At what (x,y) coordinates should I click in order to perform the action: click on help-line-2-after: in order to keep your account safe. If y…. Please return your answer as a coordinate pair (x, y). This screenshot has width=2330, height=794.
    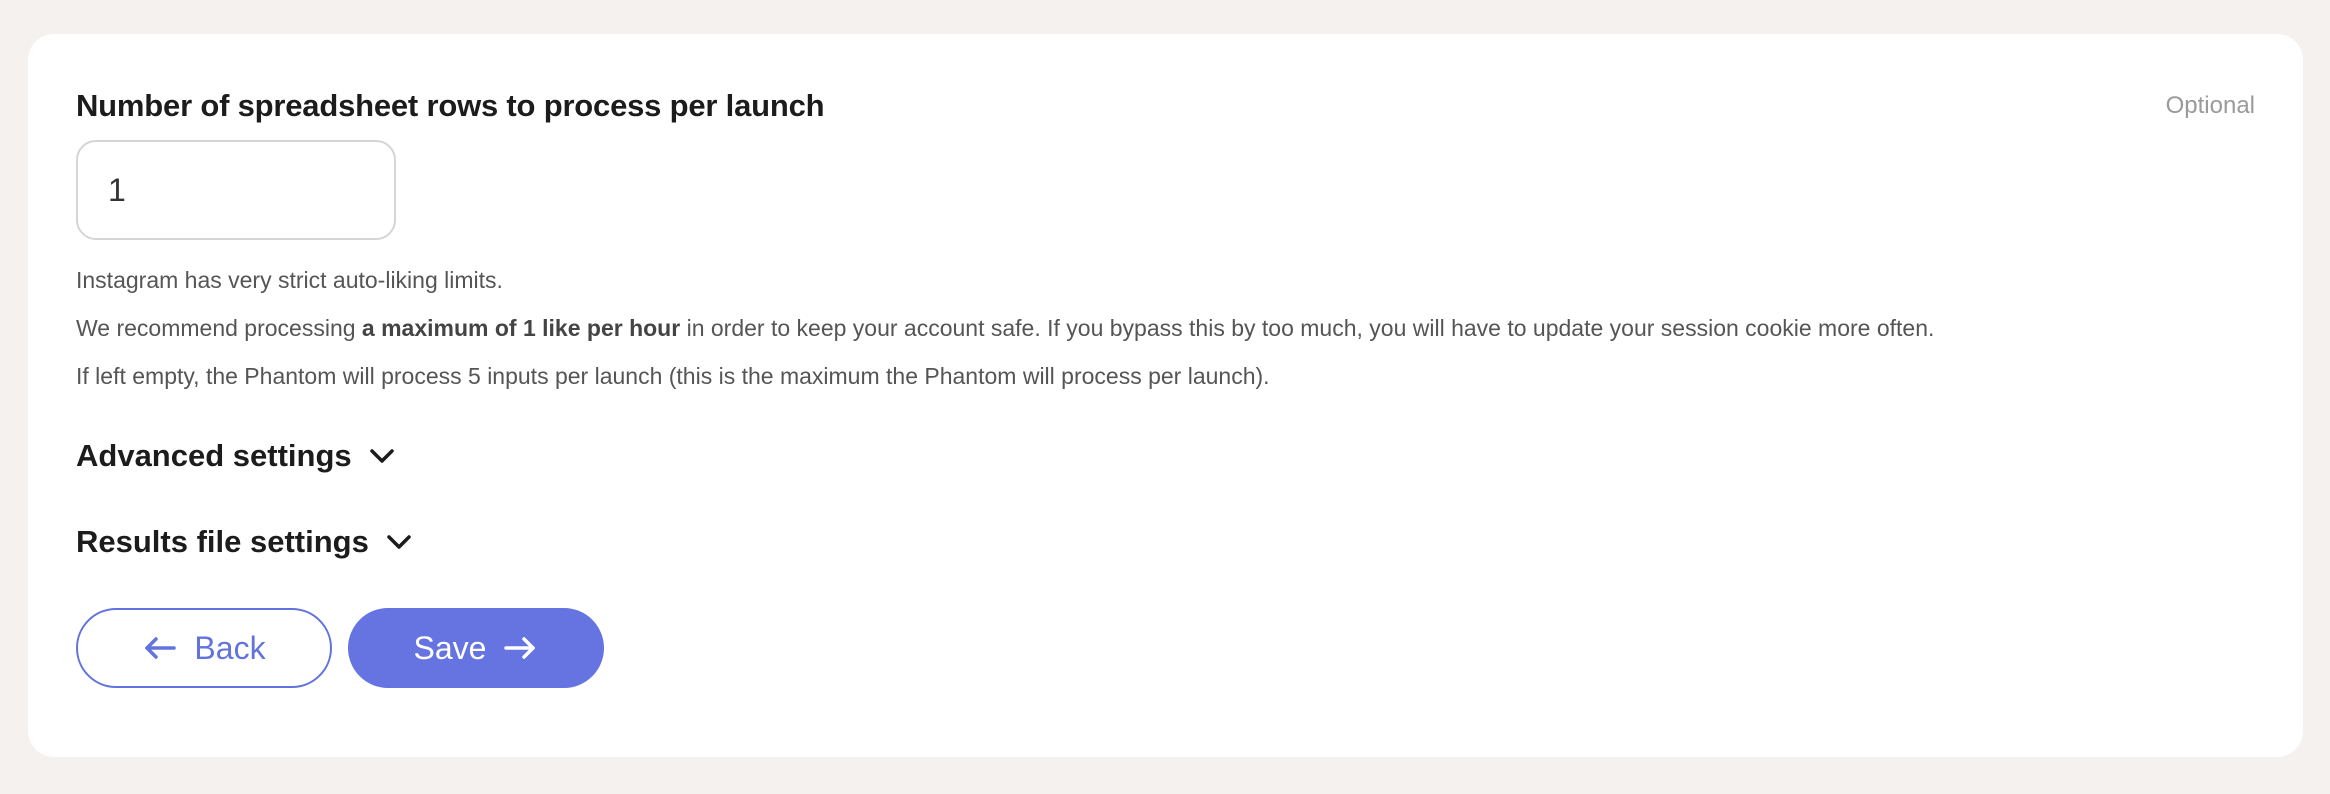
    Looking at the image, I should click on (1307, 328).